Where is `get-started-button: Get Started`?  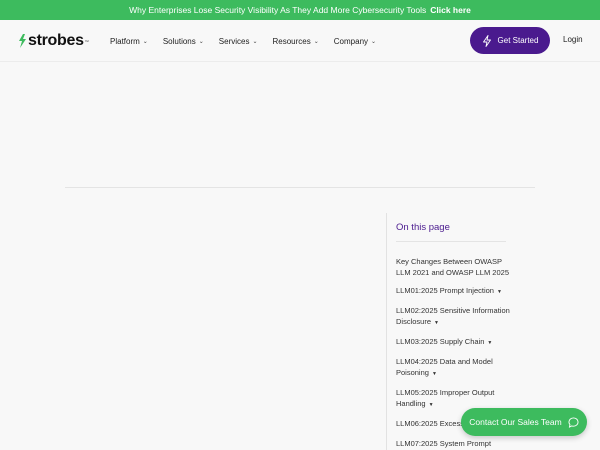
get-started-button: Get Started is located at coordinates (510, 40).